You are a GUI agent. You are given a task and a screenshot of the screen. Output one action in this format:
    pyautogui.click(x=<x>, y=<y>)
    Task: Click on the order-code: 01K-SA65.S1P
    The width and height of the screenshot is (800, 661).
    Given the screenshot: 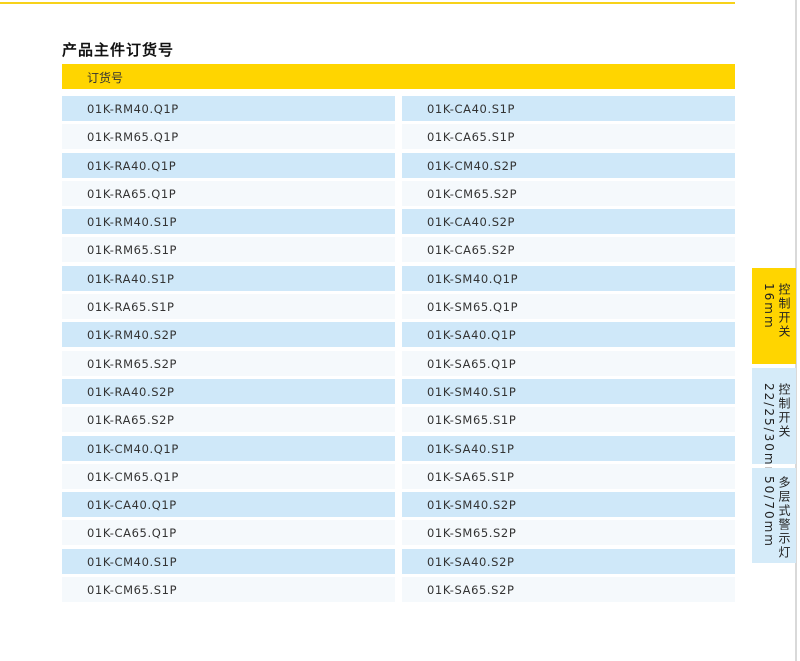 What is the action you would take?
    pyautogui.click(x=471, y=476)
    